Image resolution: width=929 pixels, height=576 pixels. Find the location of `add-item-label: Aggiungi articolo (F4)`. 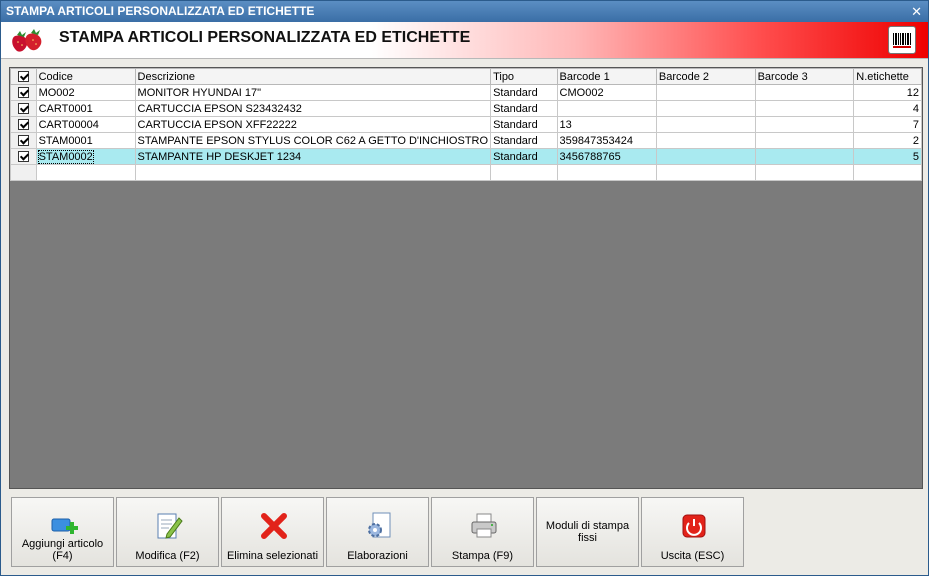

add-item-label: Aggiungi articolo (F4) is located at coordinates (62, 550).